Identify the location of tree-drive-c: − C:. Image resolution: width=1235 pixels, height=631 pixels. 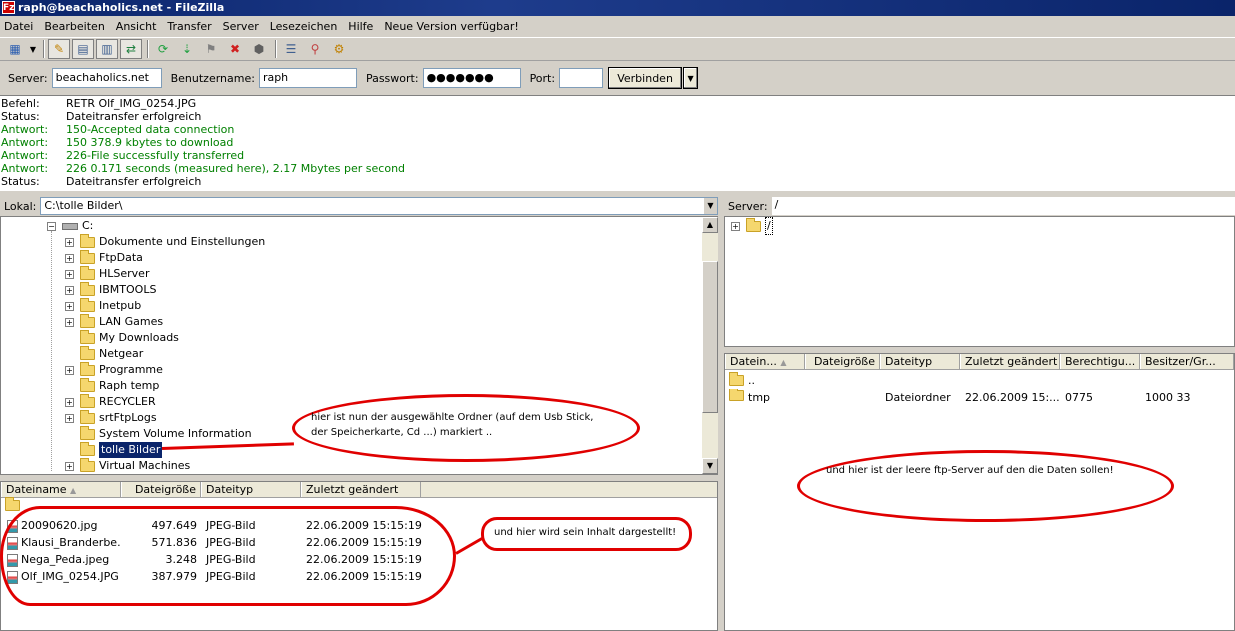
(70, 226).